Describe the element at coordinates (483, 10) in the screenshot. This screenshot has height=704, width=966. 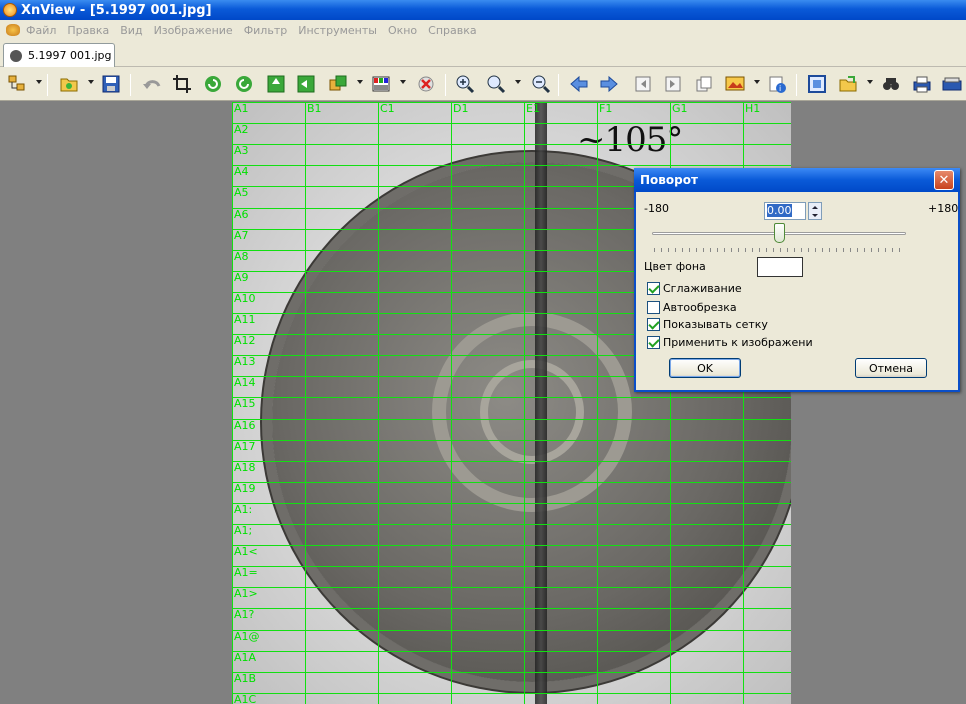
I see `title-bar: XnView - [5.1997 001.jpg]` at that location.